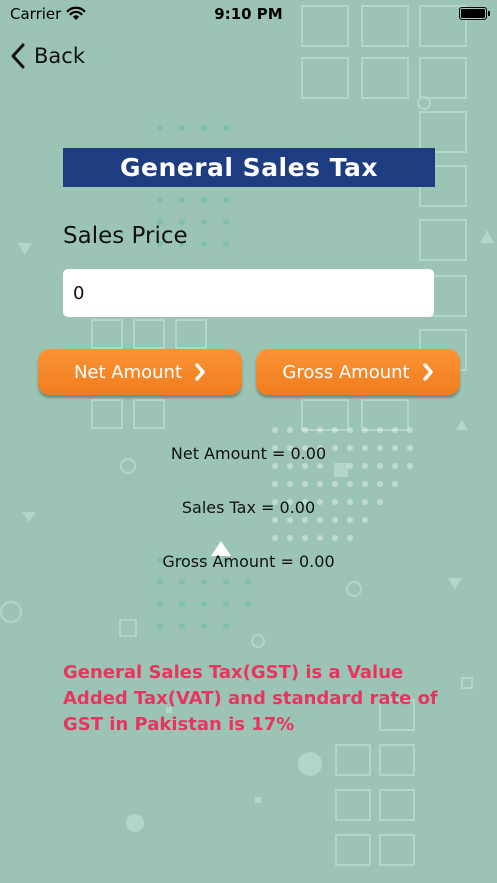 This screenshot has height=883, width=497. I want to click on chevron-left-icon, so click(18, 56).